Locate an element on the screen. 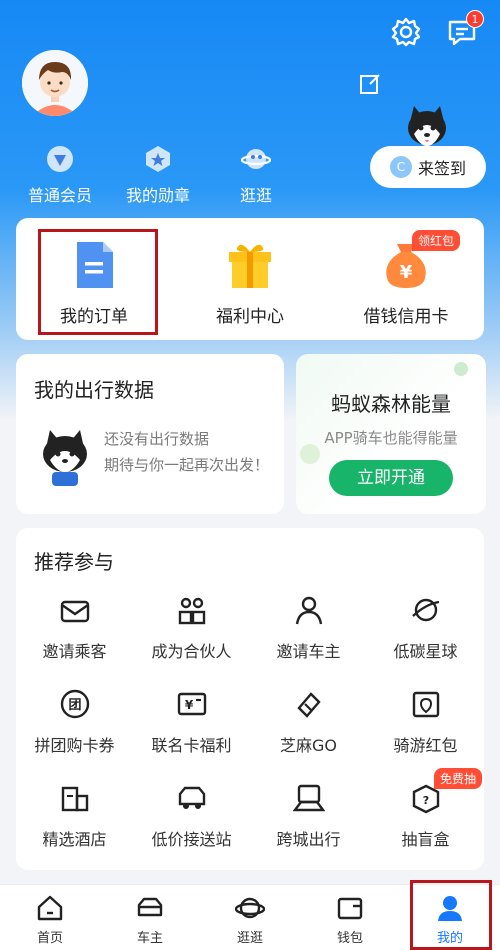 The width and height of the screenshot is (500, 950). group-buy-item: 团 拼团购卡券 is located at coordinates (74, 722).